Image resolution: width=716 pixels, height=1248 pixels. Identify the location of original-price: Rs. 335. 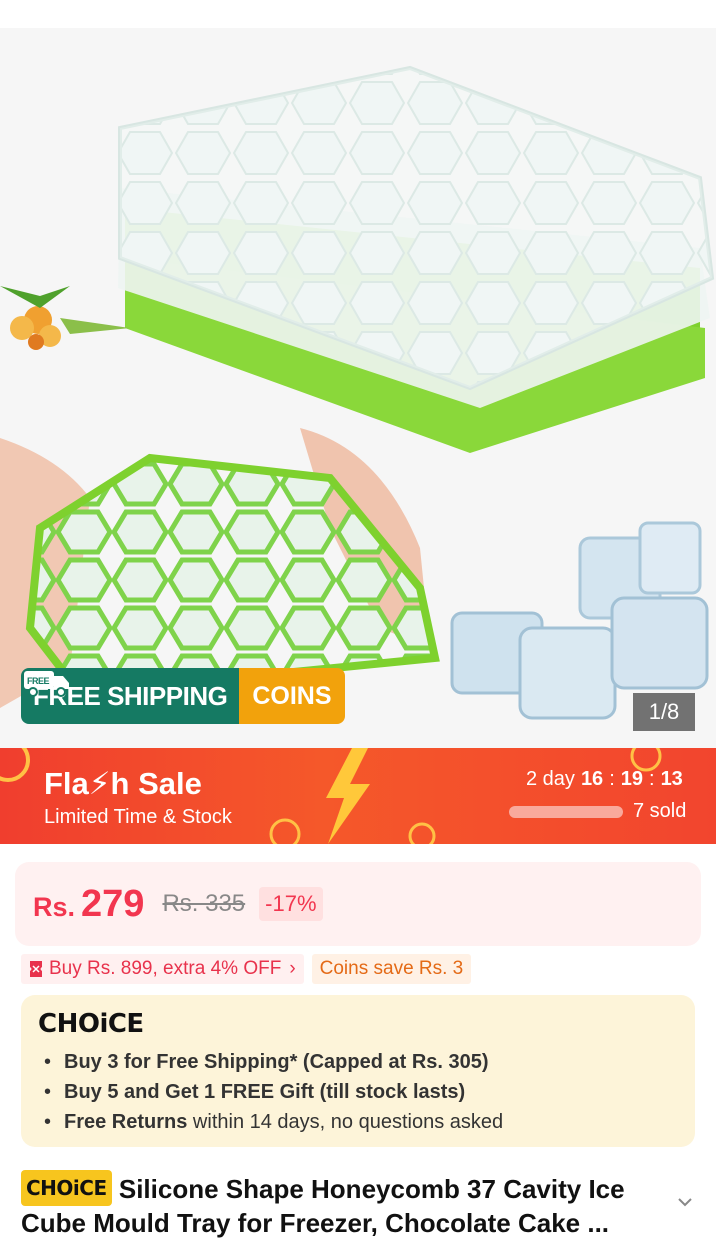
(204, 903).